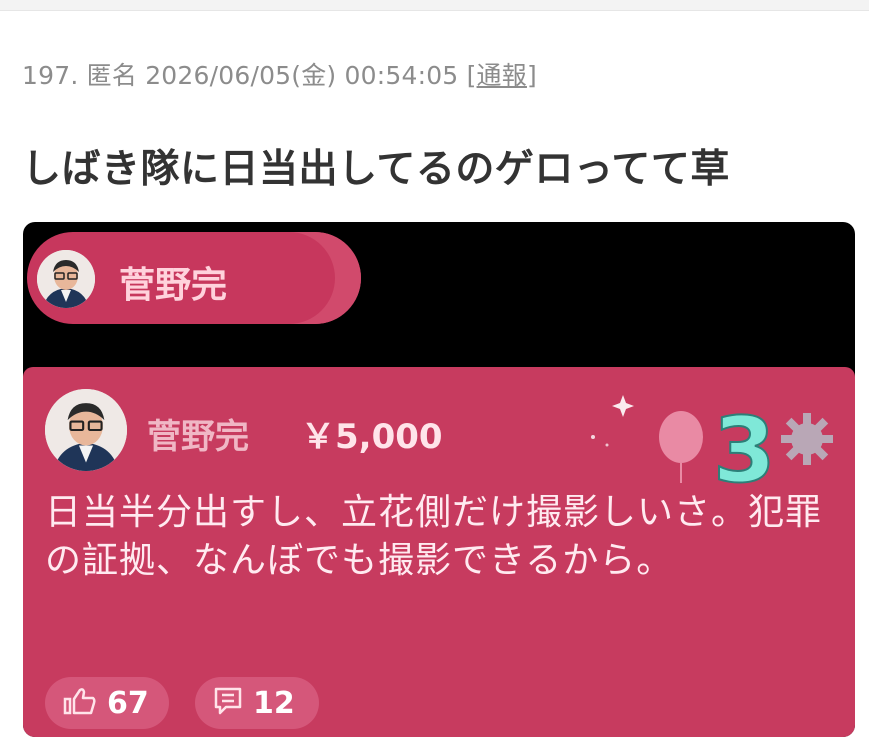 This screenshot has width=869, height=755. I want to click on report-link: 通報, so click(502, 75).